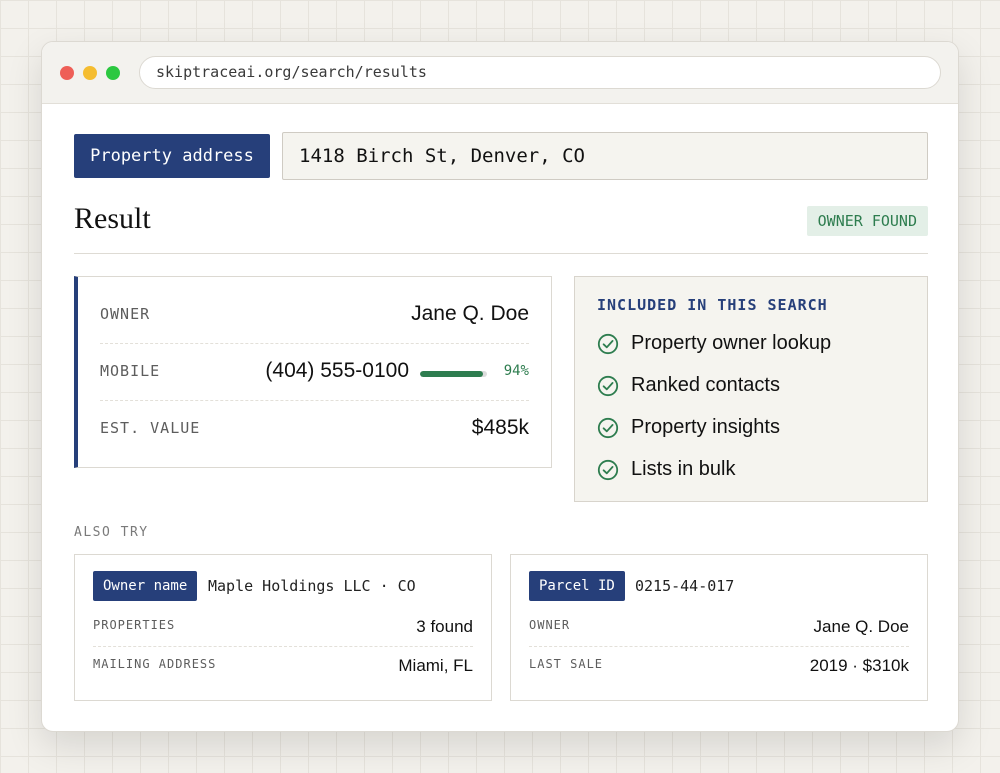 The width and height of the screenshot is (1000, 773). I want to click on included-item-label: Lists in bulk, so click(683, 469).